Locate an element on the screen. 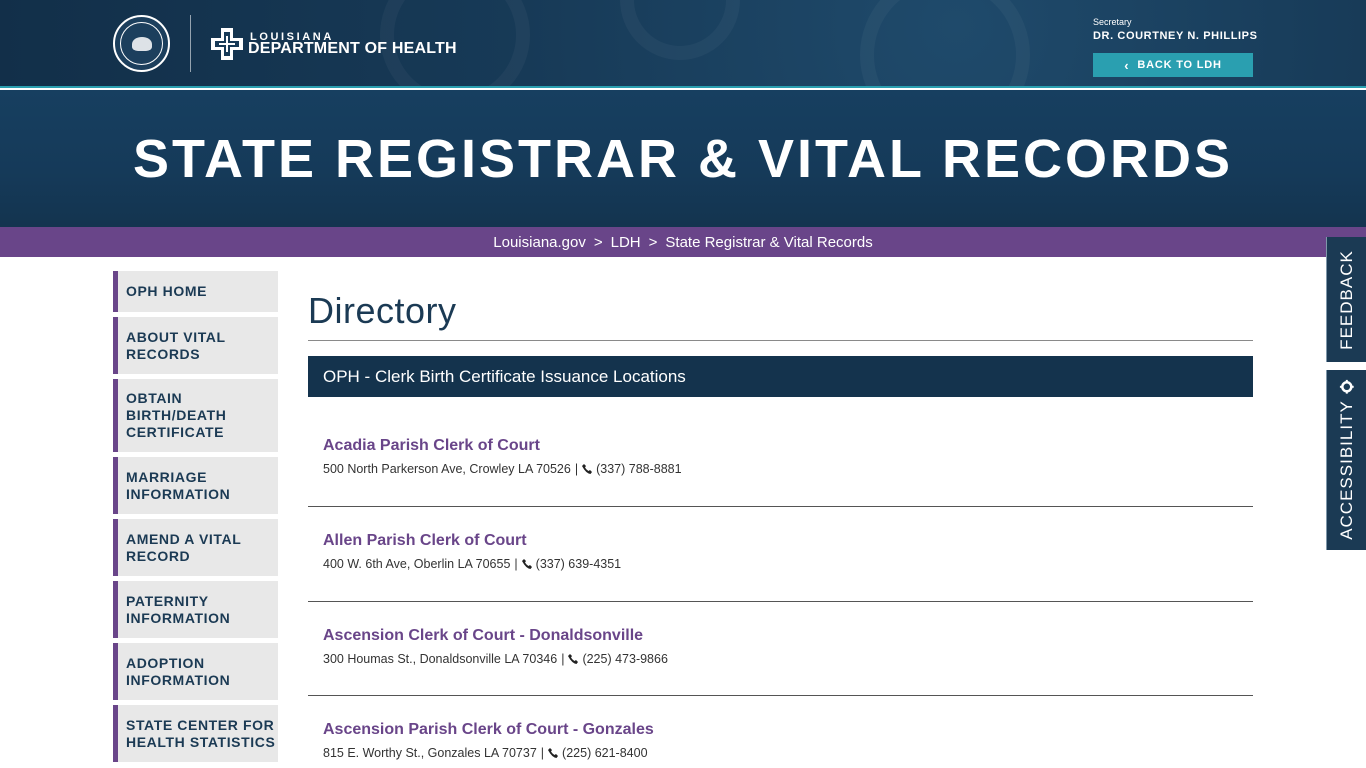 The height and width of the screenshot is (768, 1366). sidebar-item-label: PATERNITY INFORMATION is located at coordinates (178, 609).